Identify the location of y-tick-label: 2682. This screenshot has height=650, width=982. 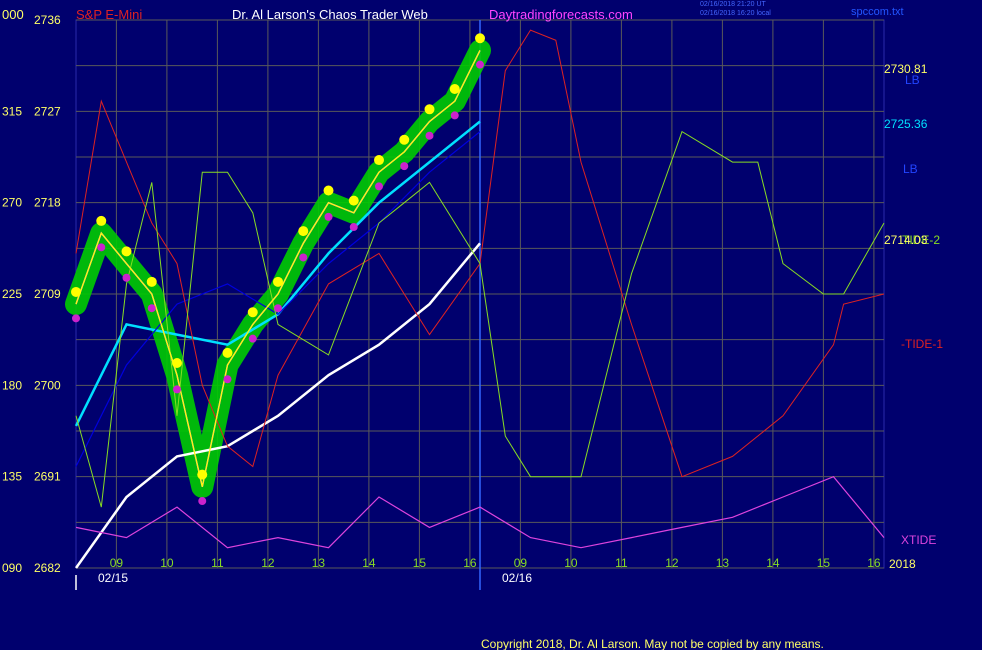
(47, 568).